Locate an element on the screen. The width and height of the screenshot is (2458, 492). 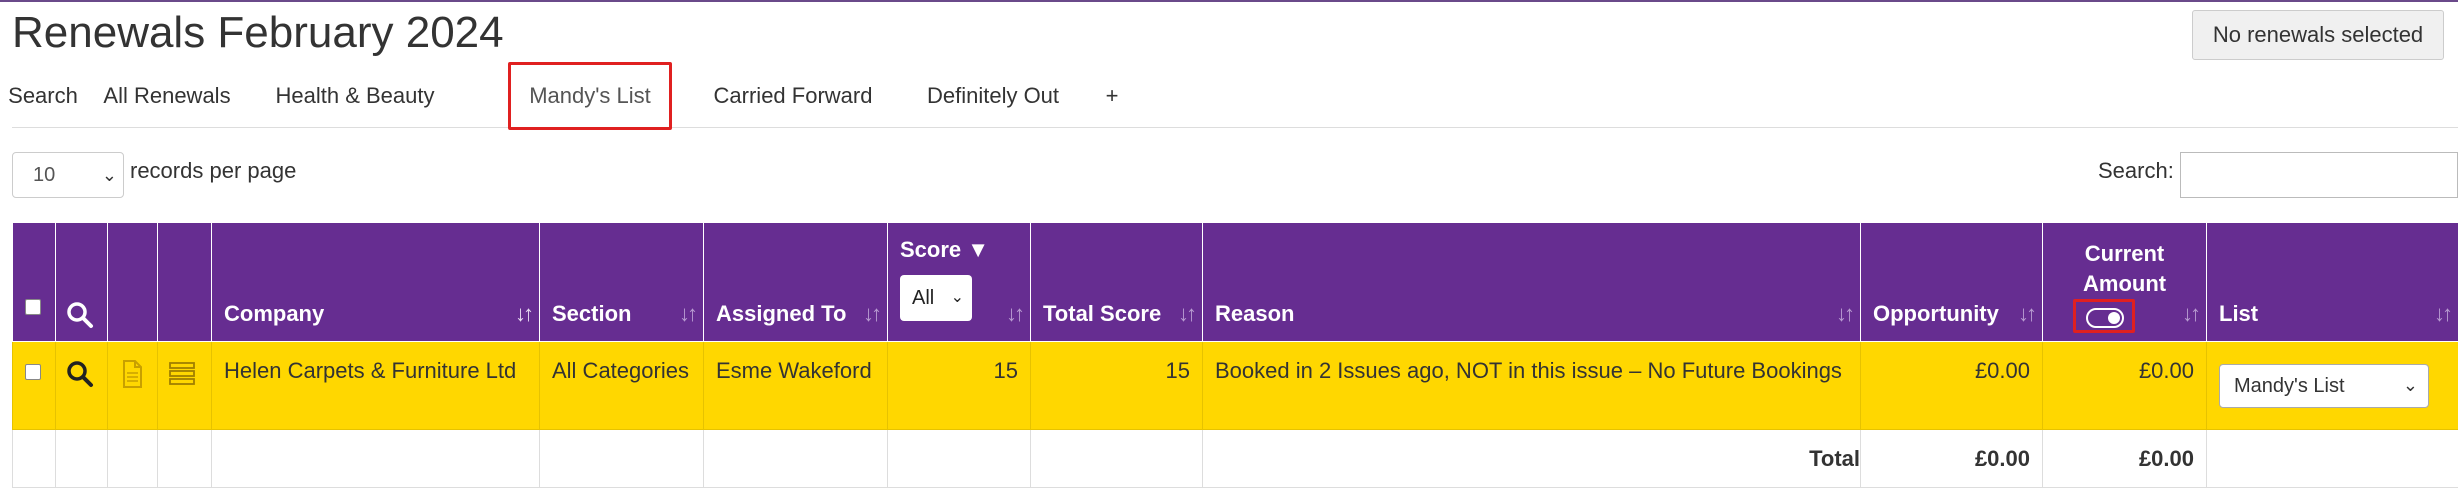
score-filter-value: All is located at coordinates (923, 297).